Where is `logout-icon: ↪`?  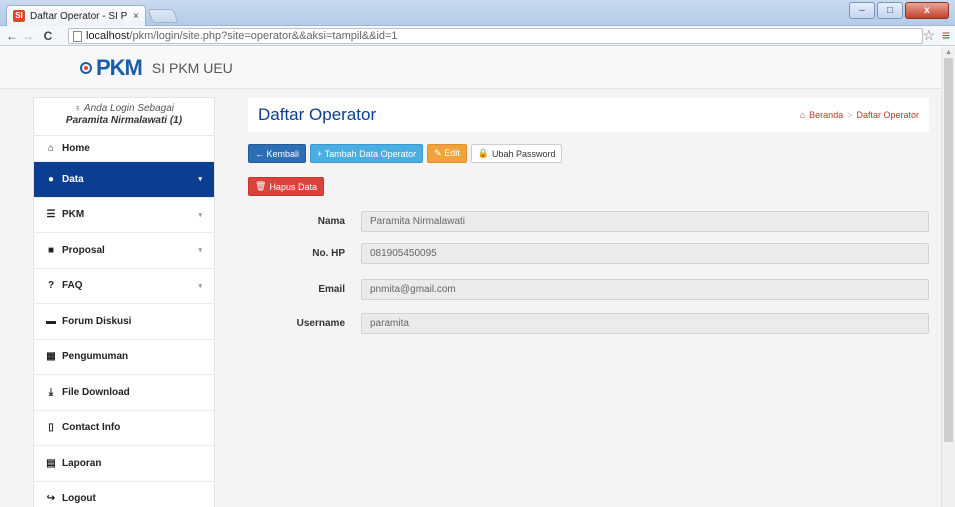
logout-icon: ↪ is located at coordinates (51, 499).